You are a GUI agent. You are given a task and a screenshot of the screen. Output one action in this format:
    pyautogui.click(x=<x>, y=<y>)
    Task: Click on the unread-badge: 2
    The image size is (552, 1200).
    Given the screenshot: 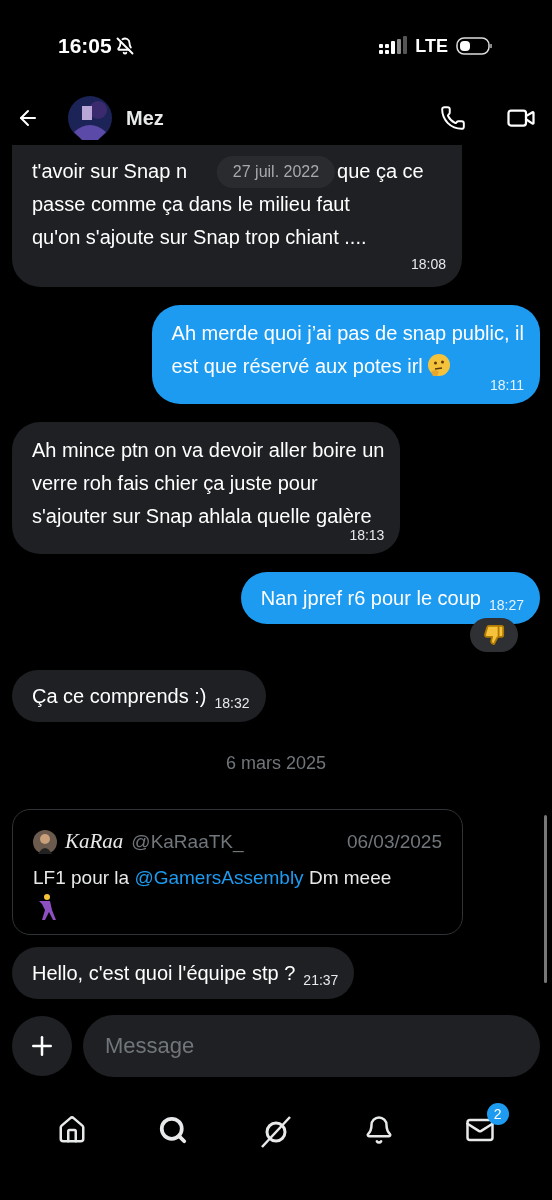 What is the action you would take?
    pyautogui.click(x=497, y=1114)
    